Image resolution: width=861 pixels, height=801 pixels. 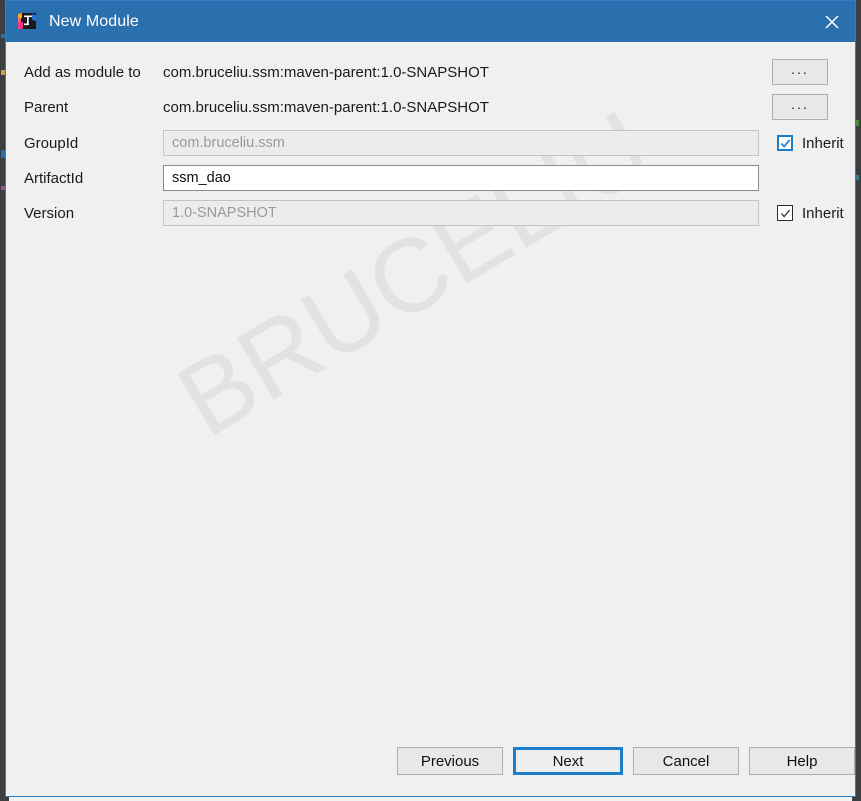 I want to click on cancel-button: Cancel, so click(x=686, y=761).